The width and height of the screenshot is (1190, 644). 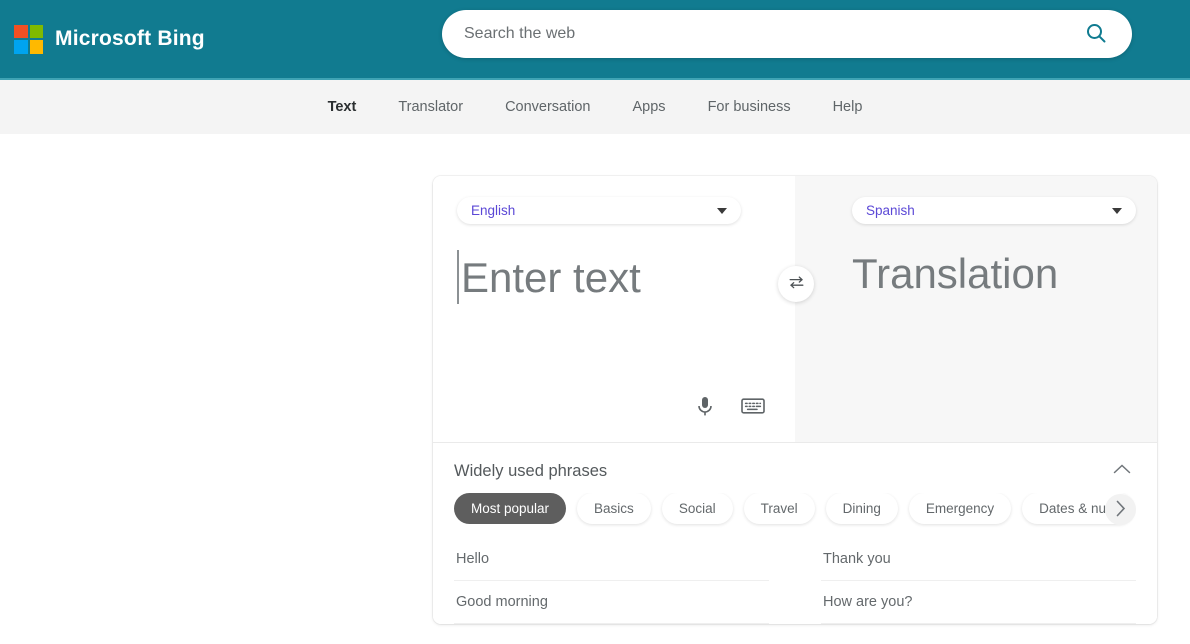 What do you see at coordinates (547, 107) in the screenshot?
I see `tab-conversation: Conversation` at bounding box center [547, 107].